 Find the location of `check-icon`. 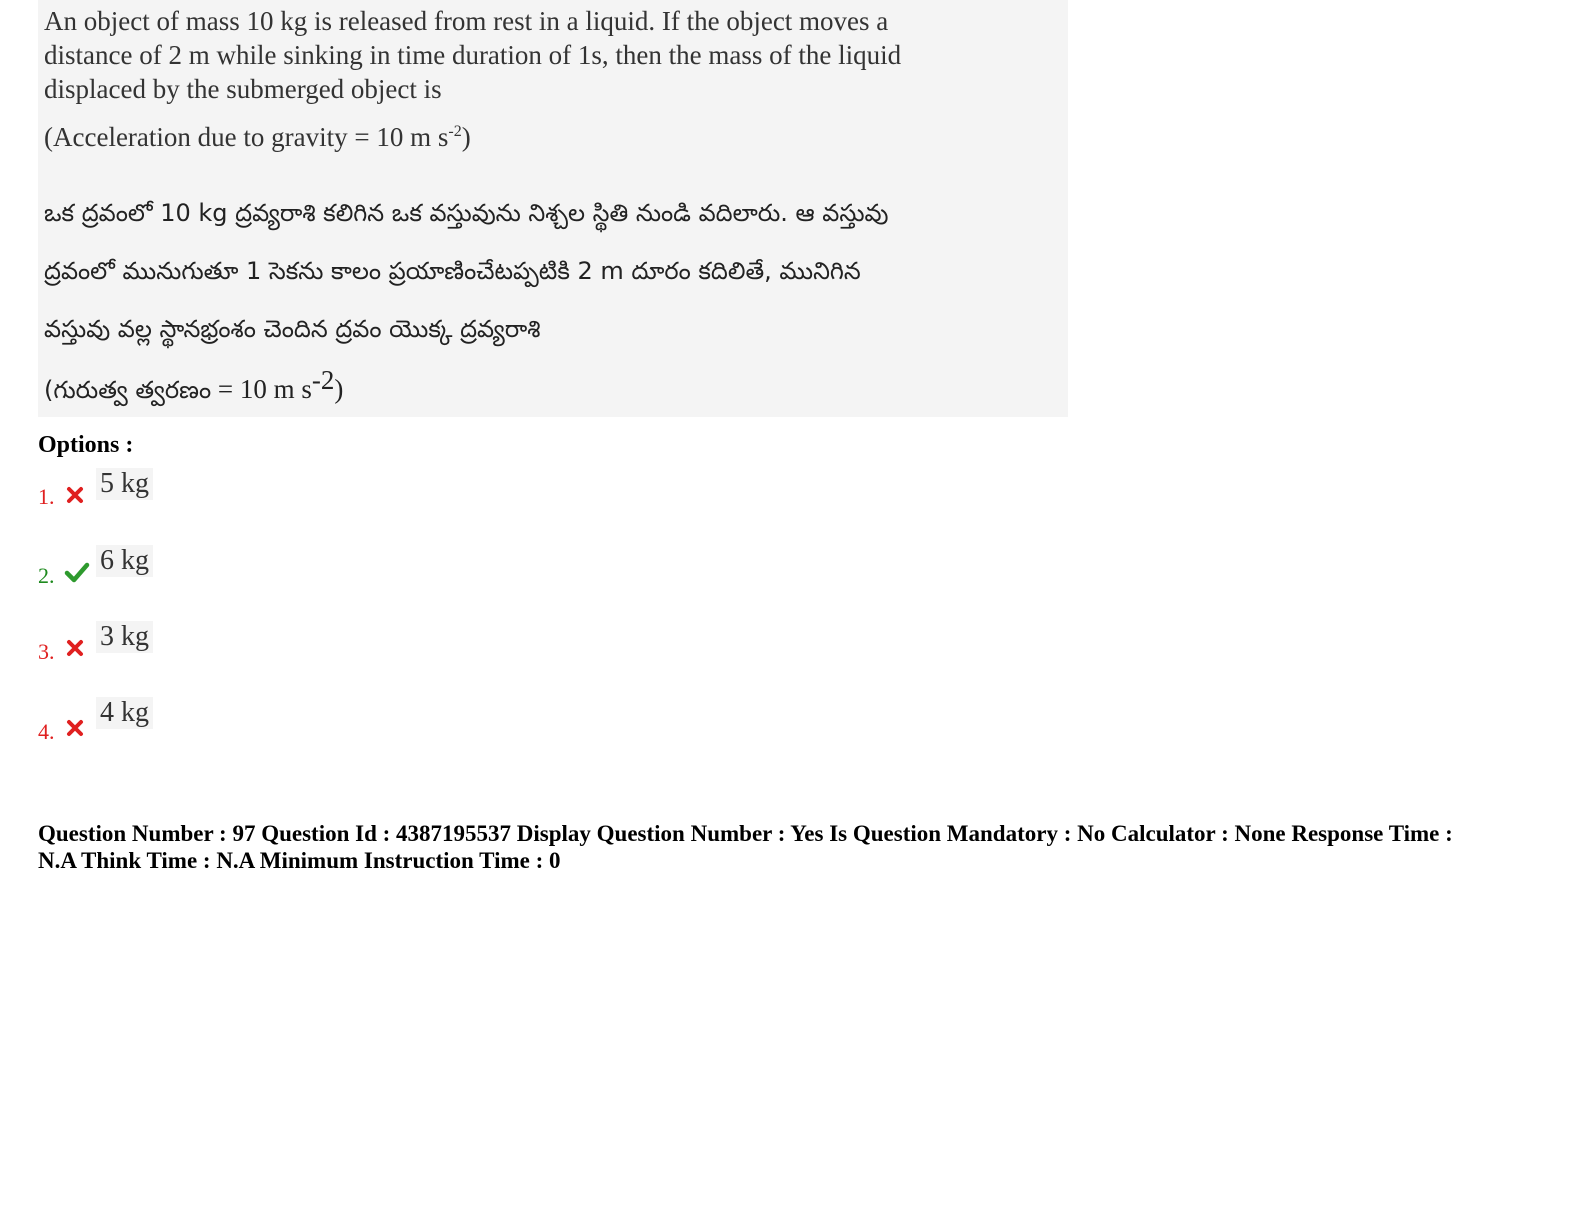

check-icon is located at coordinates (77, 572).